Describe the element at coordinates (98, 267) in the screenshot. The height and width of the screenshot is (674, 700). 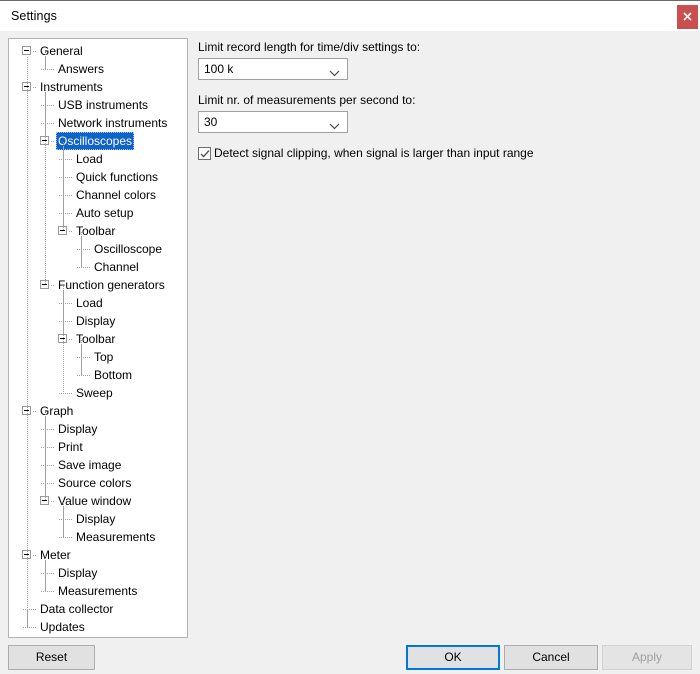
I see `tree-item-channel: Channel` at that location.